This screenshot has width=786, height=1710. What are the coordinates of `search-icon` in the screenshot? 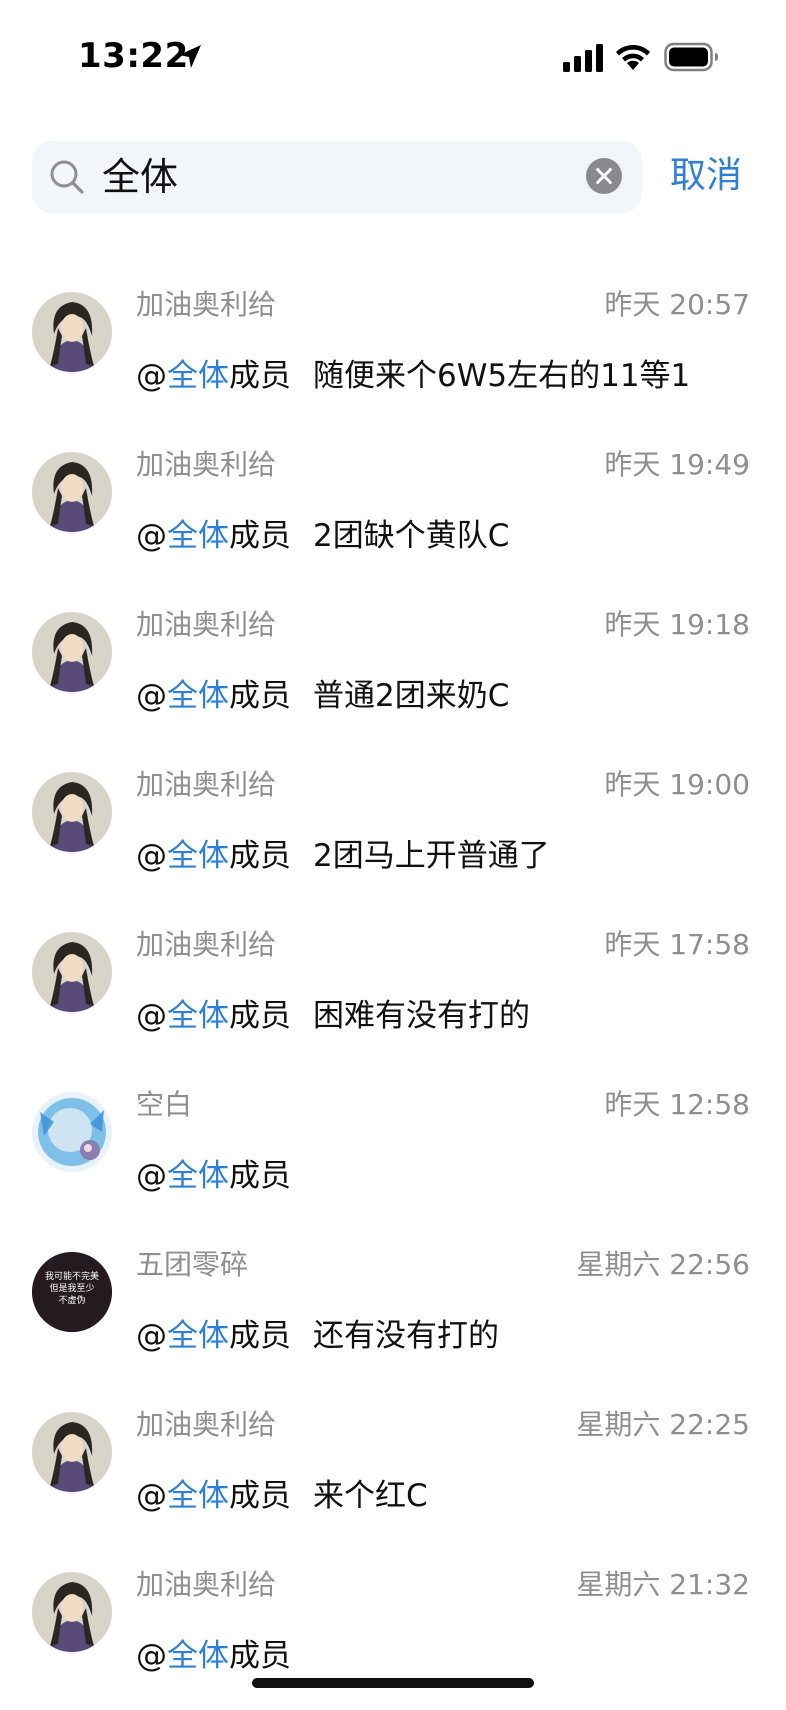 It's located at (67, 177).